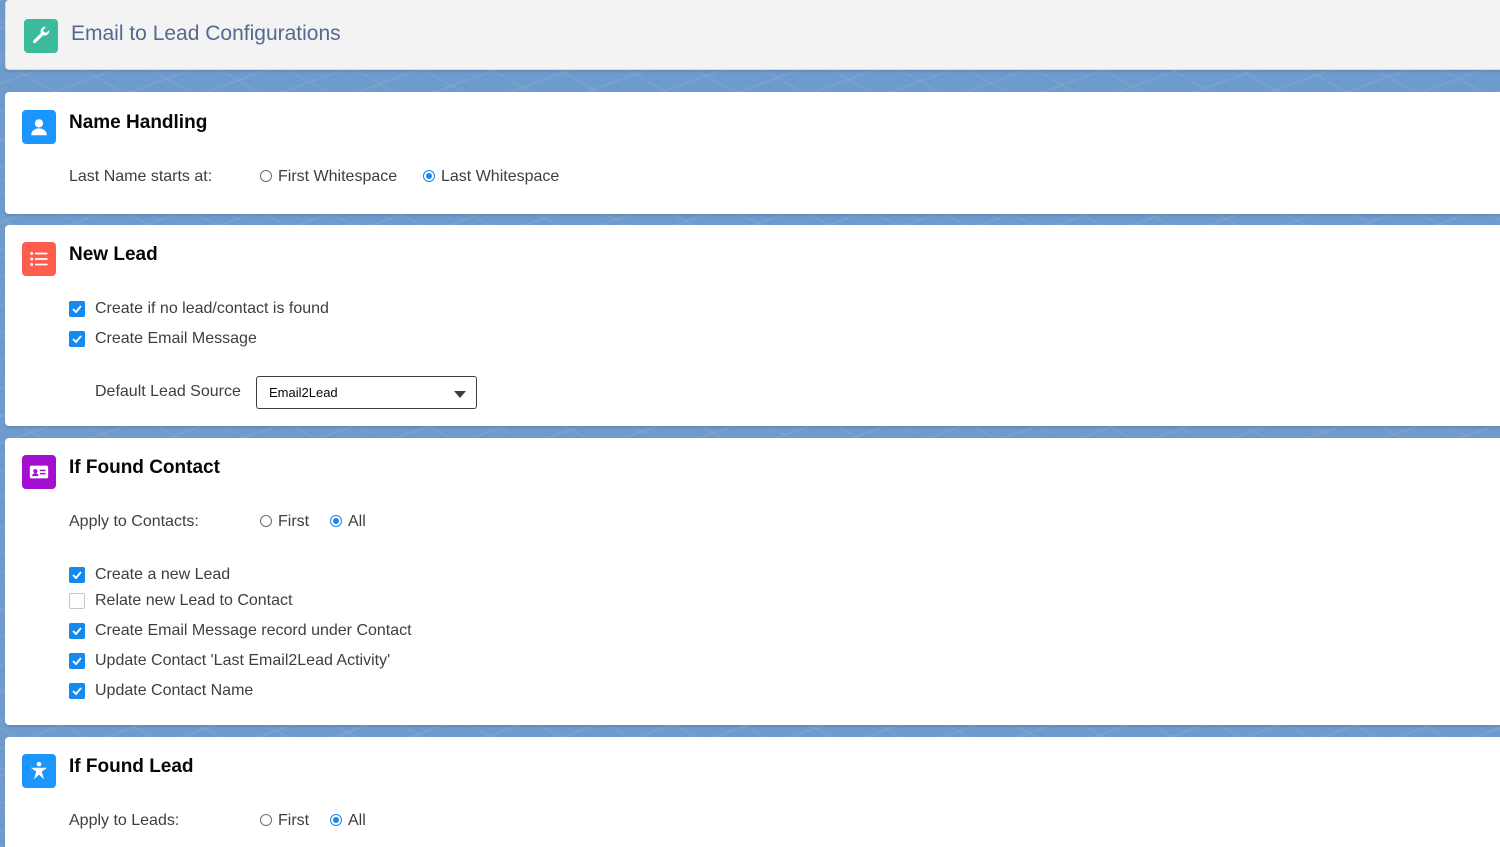 The image size is (1500, 847). What do you see at coordinates (337, 177) in the screenshot?
I see `radio-first-whitespace-label: First Whitespace` at bounding box center [337, 177].